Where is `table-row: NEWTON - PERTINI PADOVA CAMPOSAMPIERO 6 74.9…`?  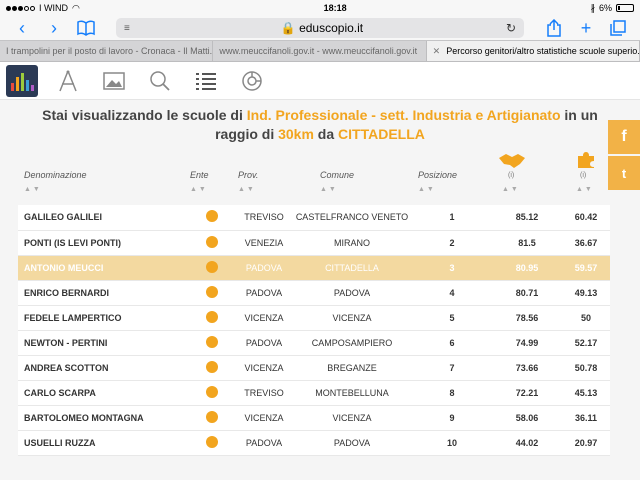
table-row: NEWTON - PERTINI PADOVA CAMPOSAMPIERO 6 74.9… is located at coordinates (314, 342).